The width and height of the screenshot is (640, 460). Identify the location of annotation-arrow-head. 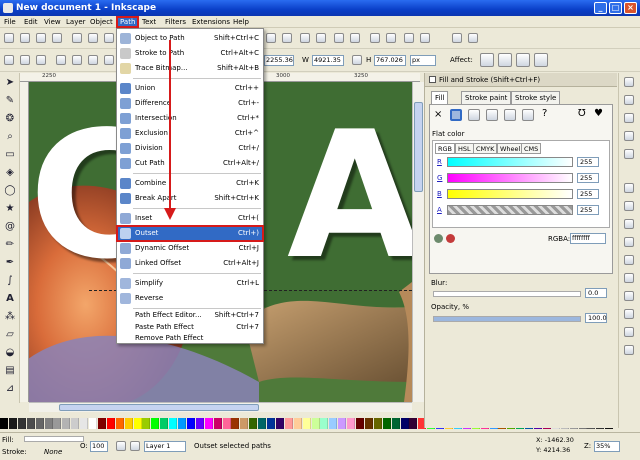
(170, 214).